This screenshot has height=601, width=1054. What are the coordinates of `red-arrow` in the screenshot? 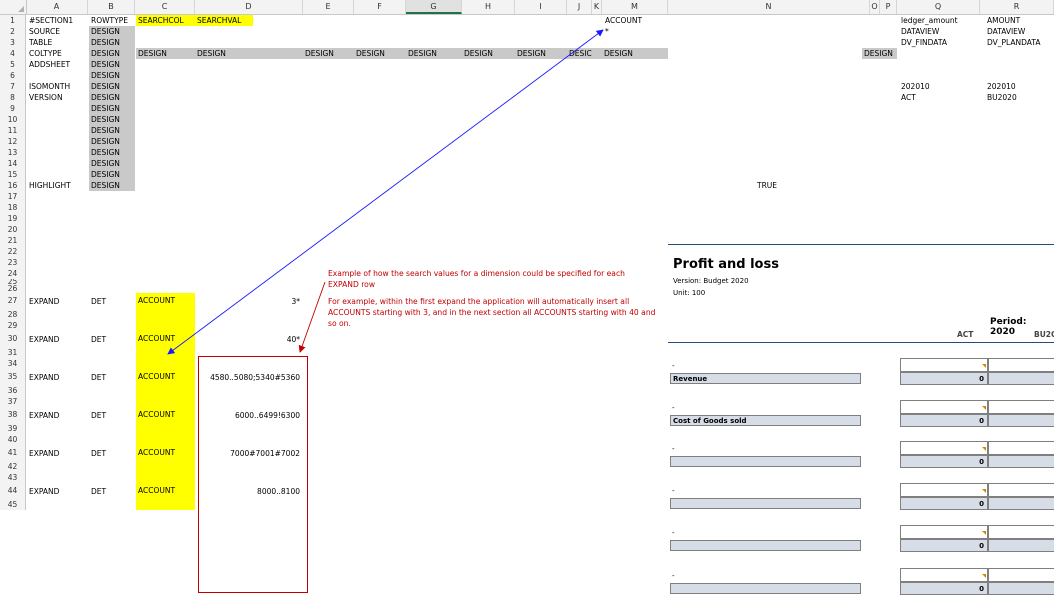 It's located at (312, 317).